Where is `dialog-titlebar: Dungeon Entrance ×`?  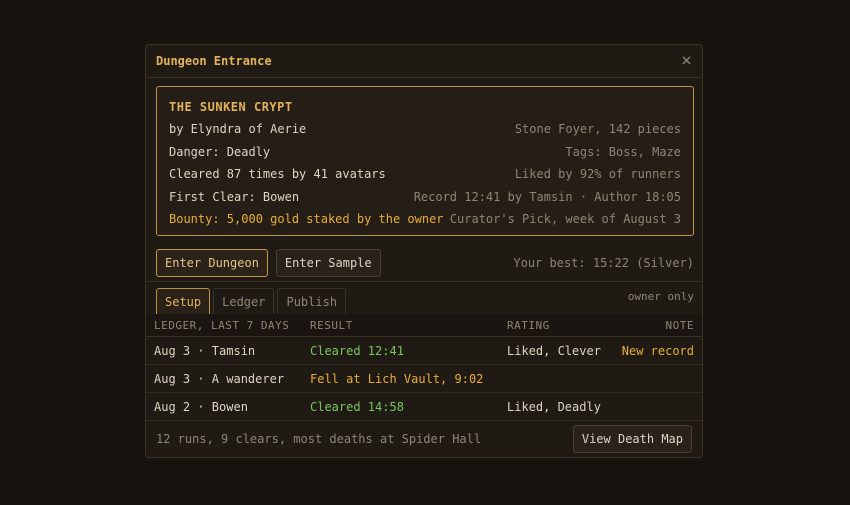 dialog-titlebar: Dungeon Entrance × is located at coordinates (424, 61).